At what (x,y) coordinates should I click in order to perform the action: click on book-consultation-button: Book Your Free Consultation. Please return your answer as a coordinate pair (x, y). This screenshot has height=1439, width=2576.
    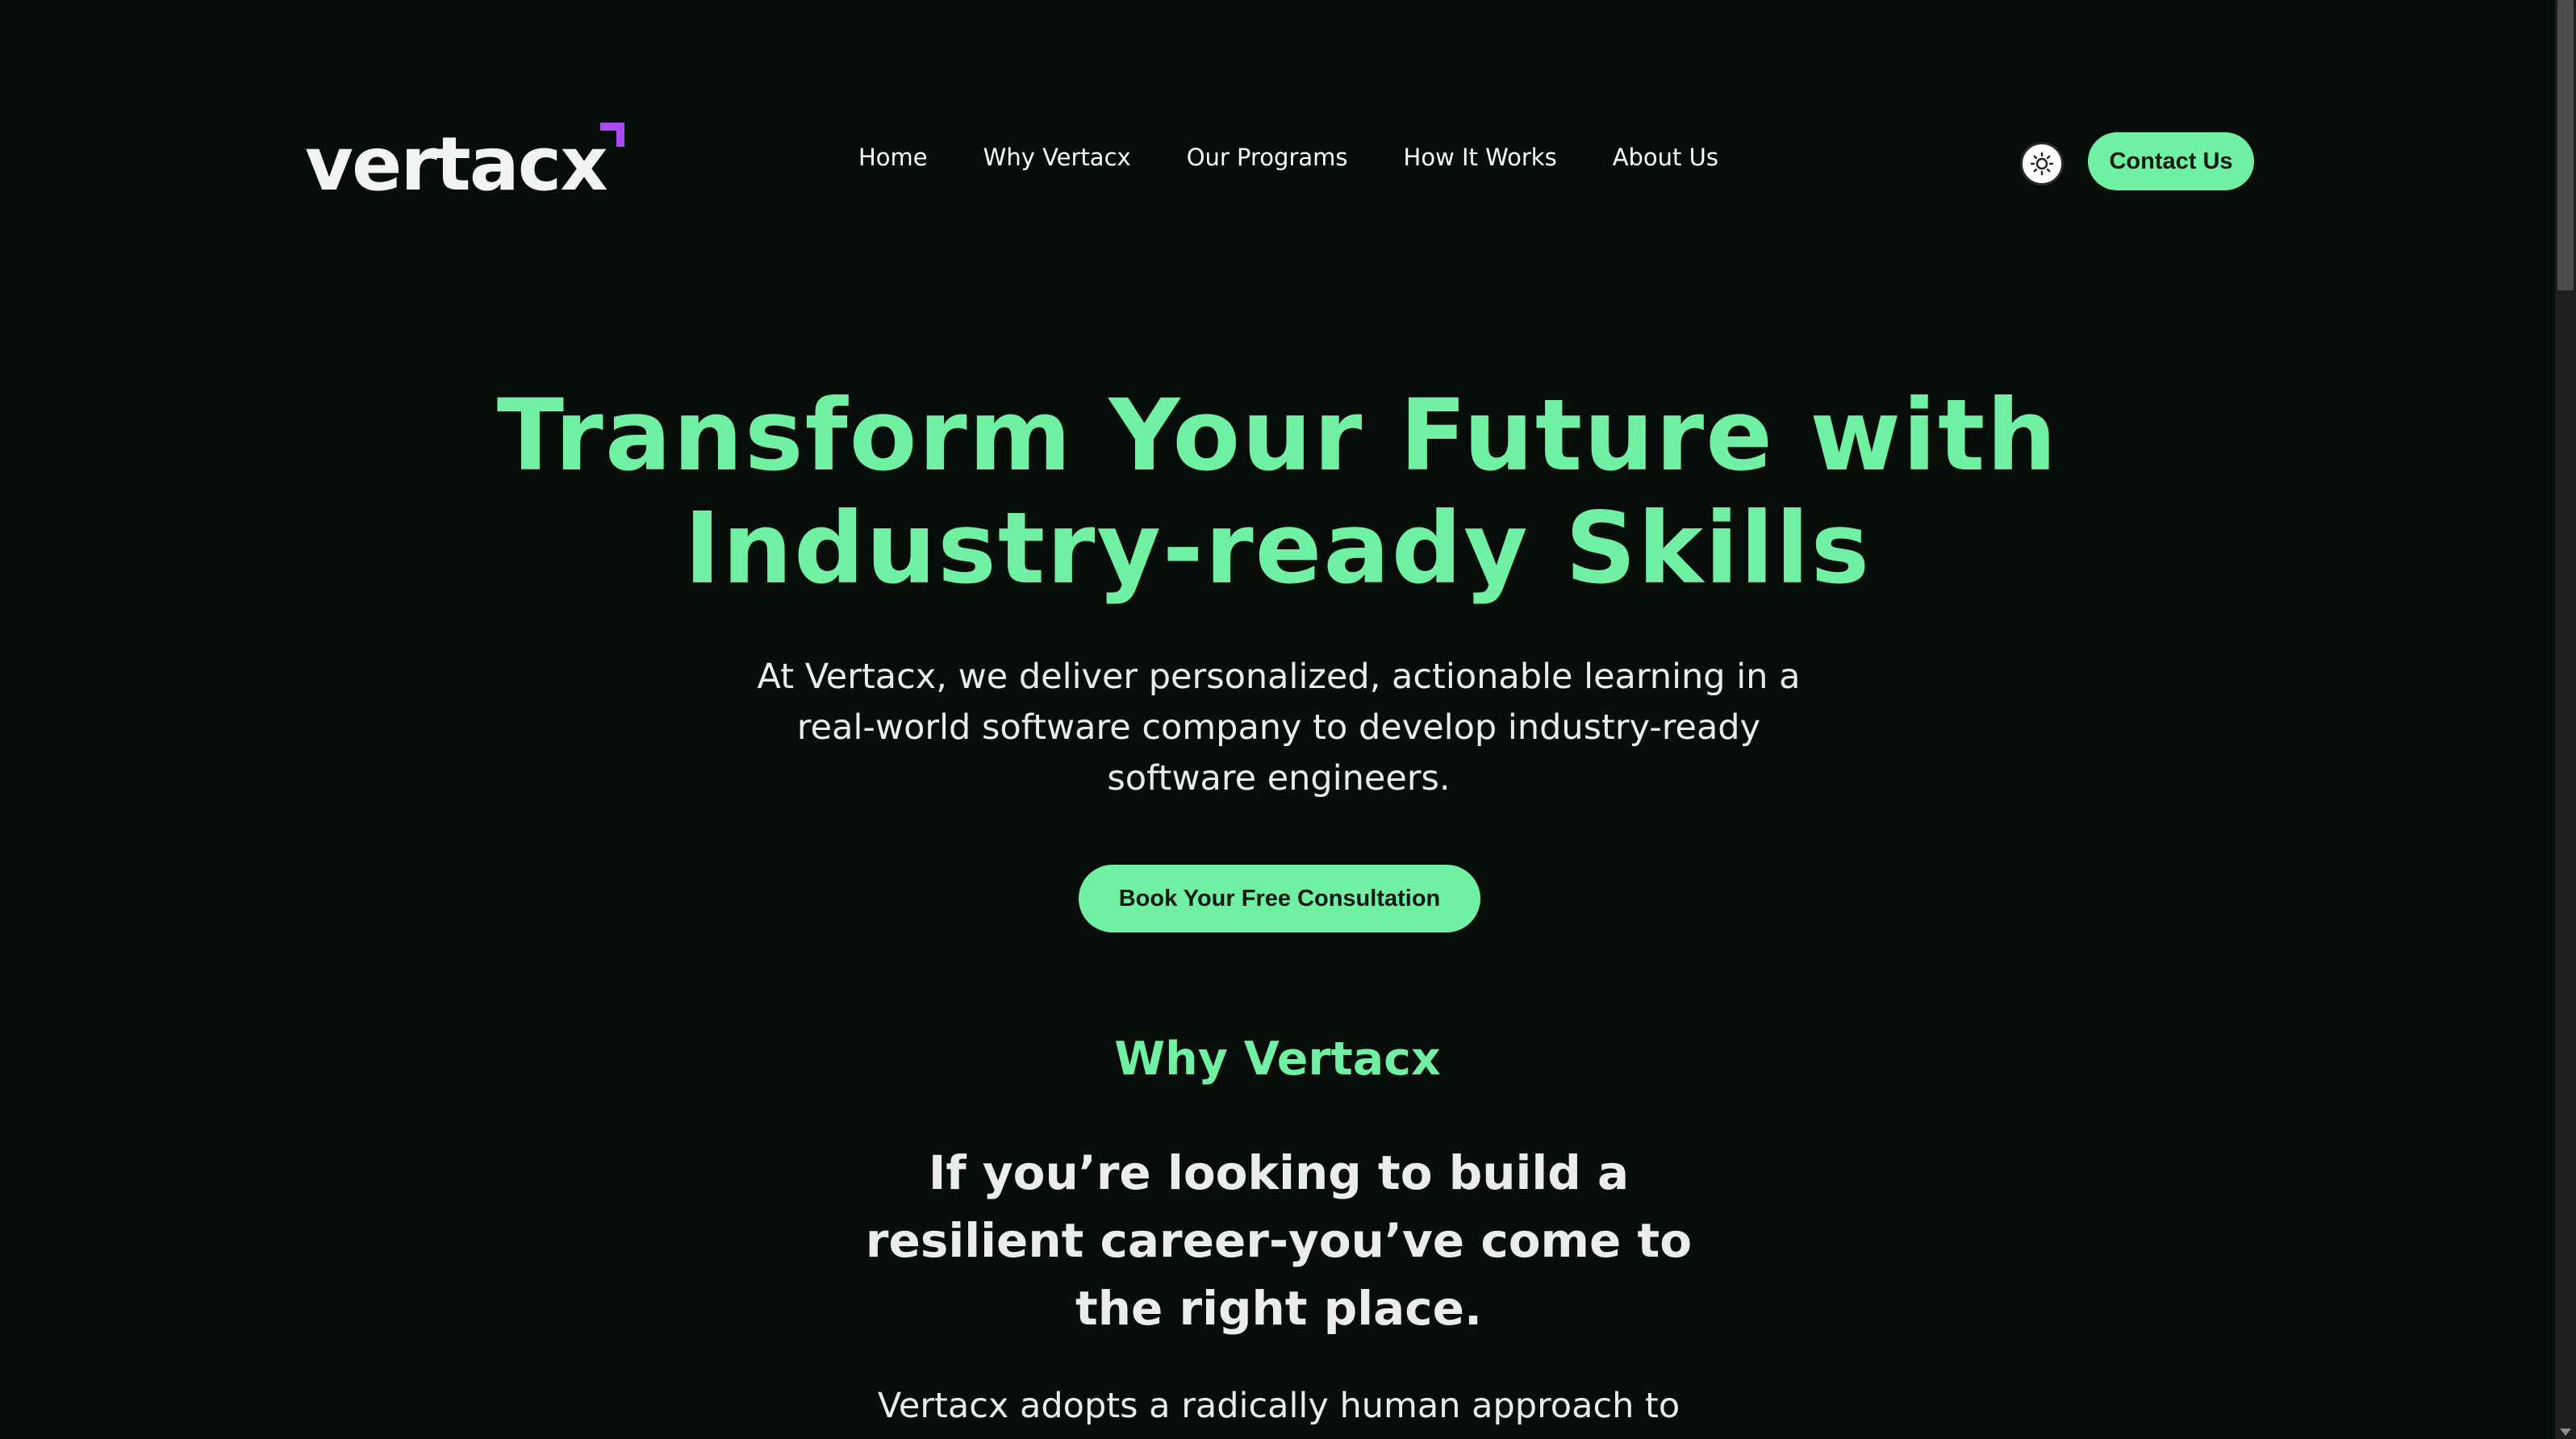
    Looking at the image, I should click on (1279, 898).